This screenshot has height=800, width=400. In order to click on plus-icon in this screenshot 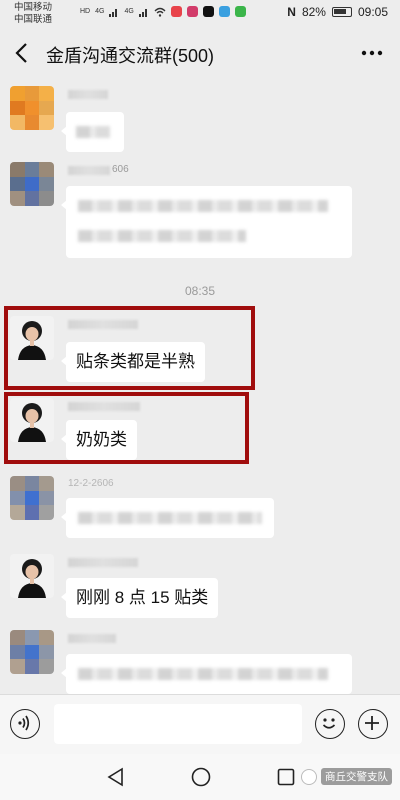, I will do `click(372, 723)`.